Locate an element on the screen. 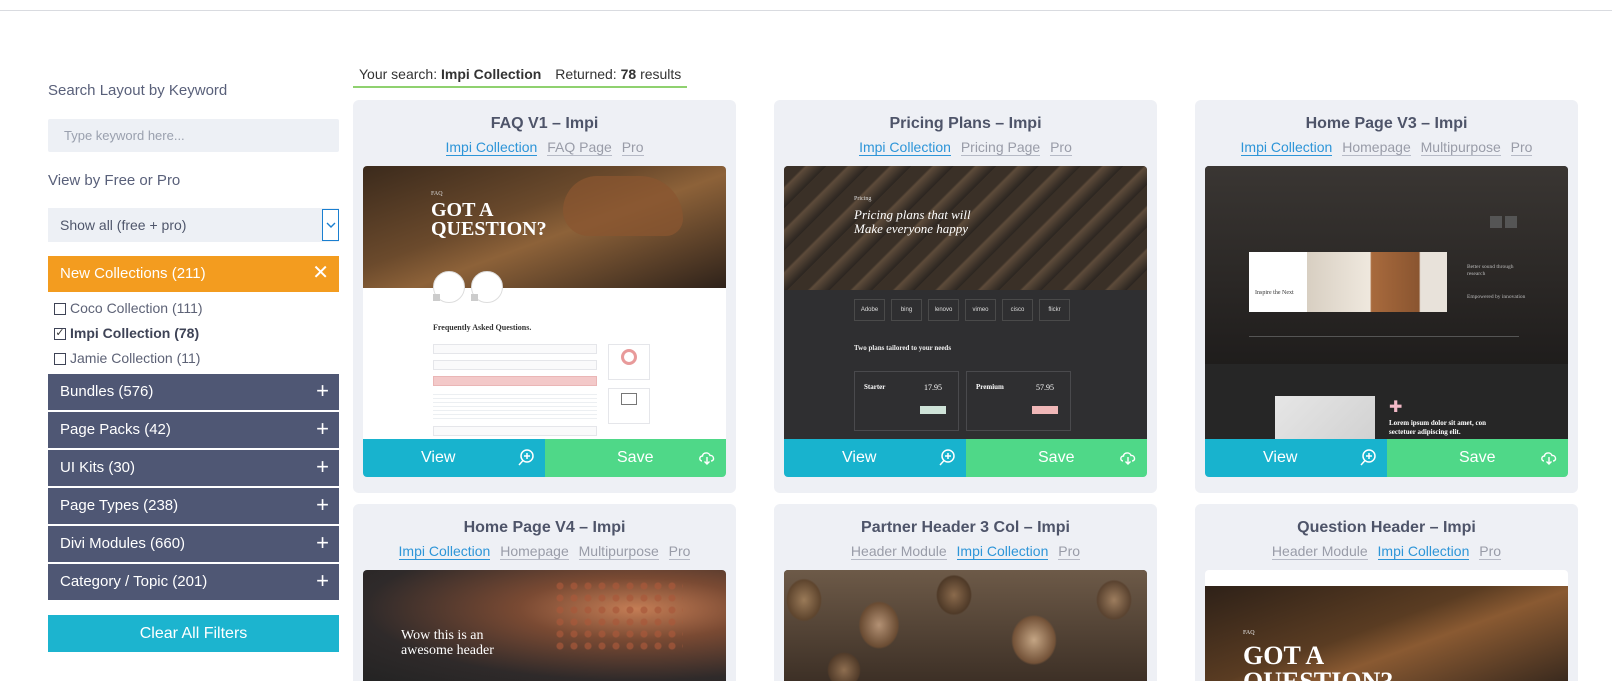 Image resolution: width=1612 pixels, height=681 pixels. free-pro-select: Show all (free + pro) is located at coordinates (193, 225).